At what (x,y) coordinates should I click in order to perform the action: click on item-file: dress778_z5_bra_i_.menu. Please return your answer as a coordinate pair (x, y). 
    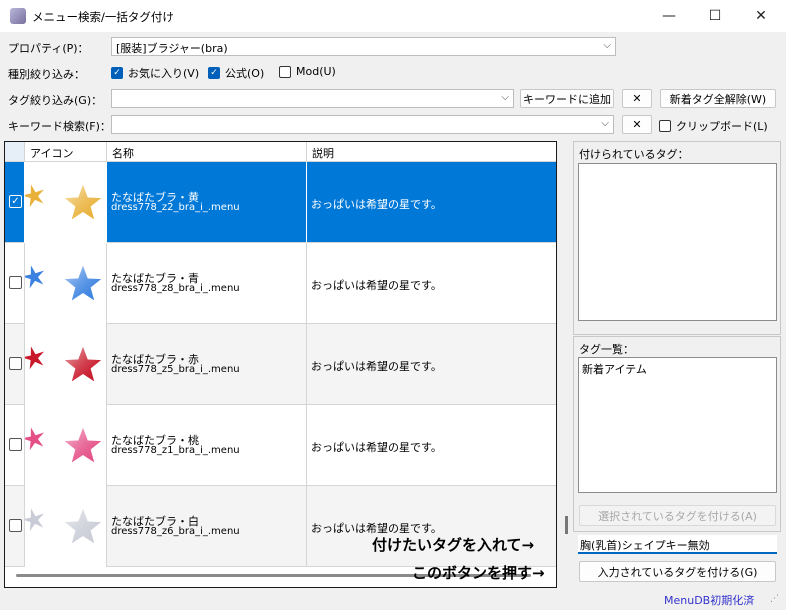
    Looking at the image, I should click on (175, 369).